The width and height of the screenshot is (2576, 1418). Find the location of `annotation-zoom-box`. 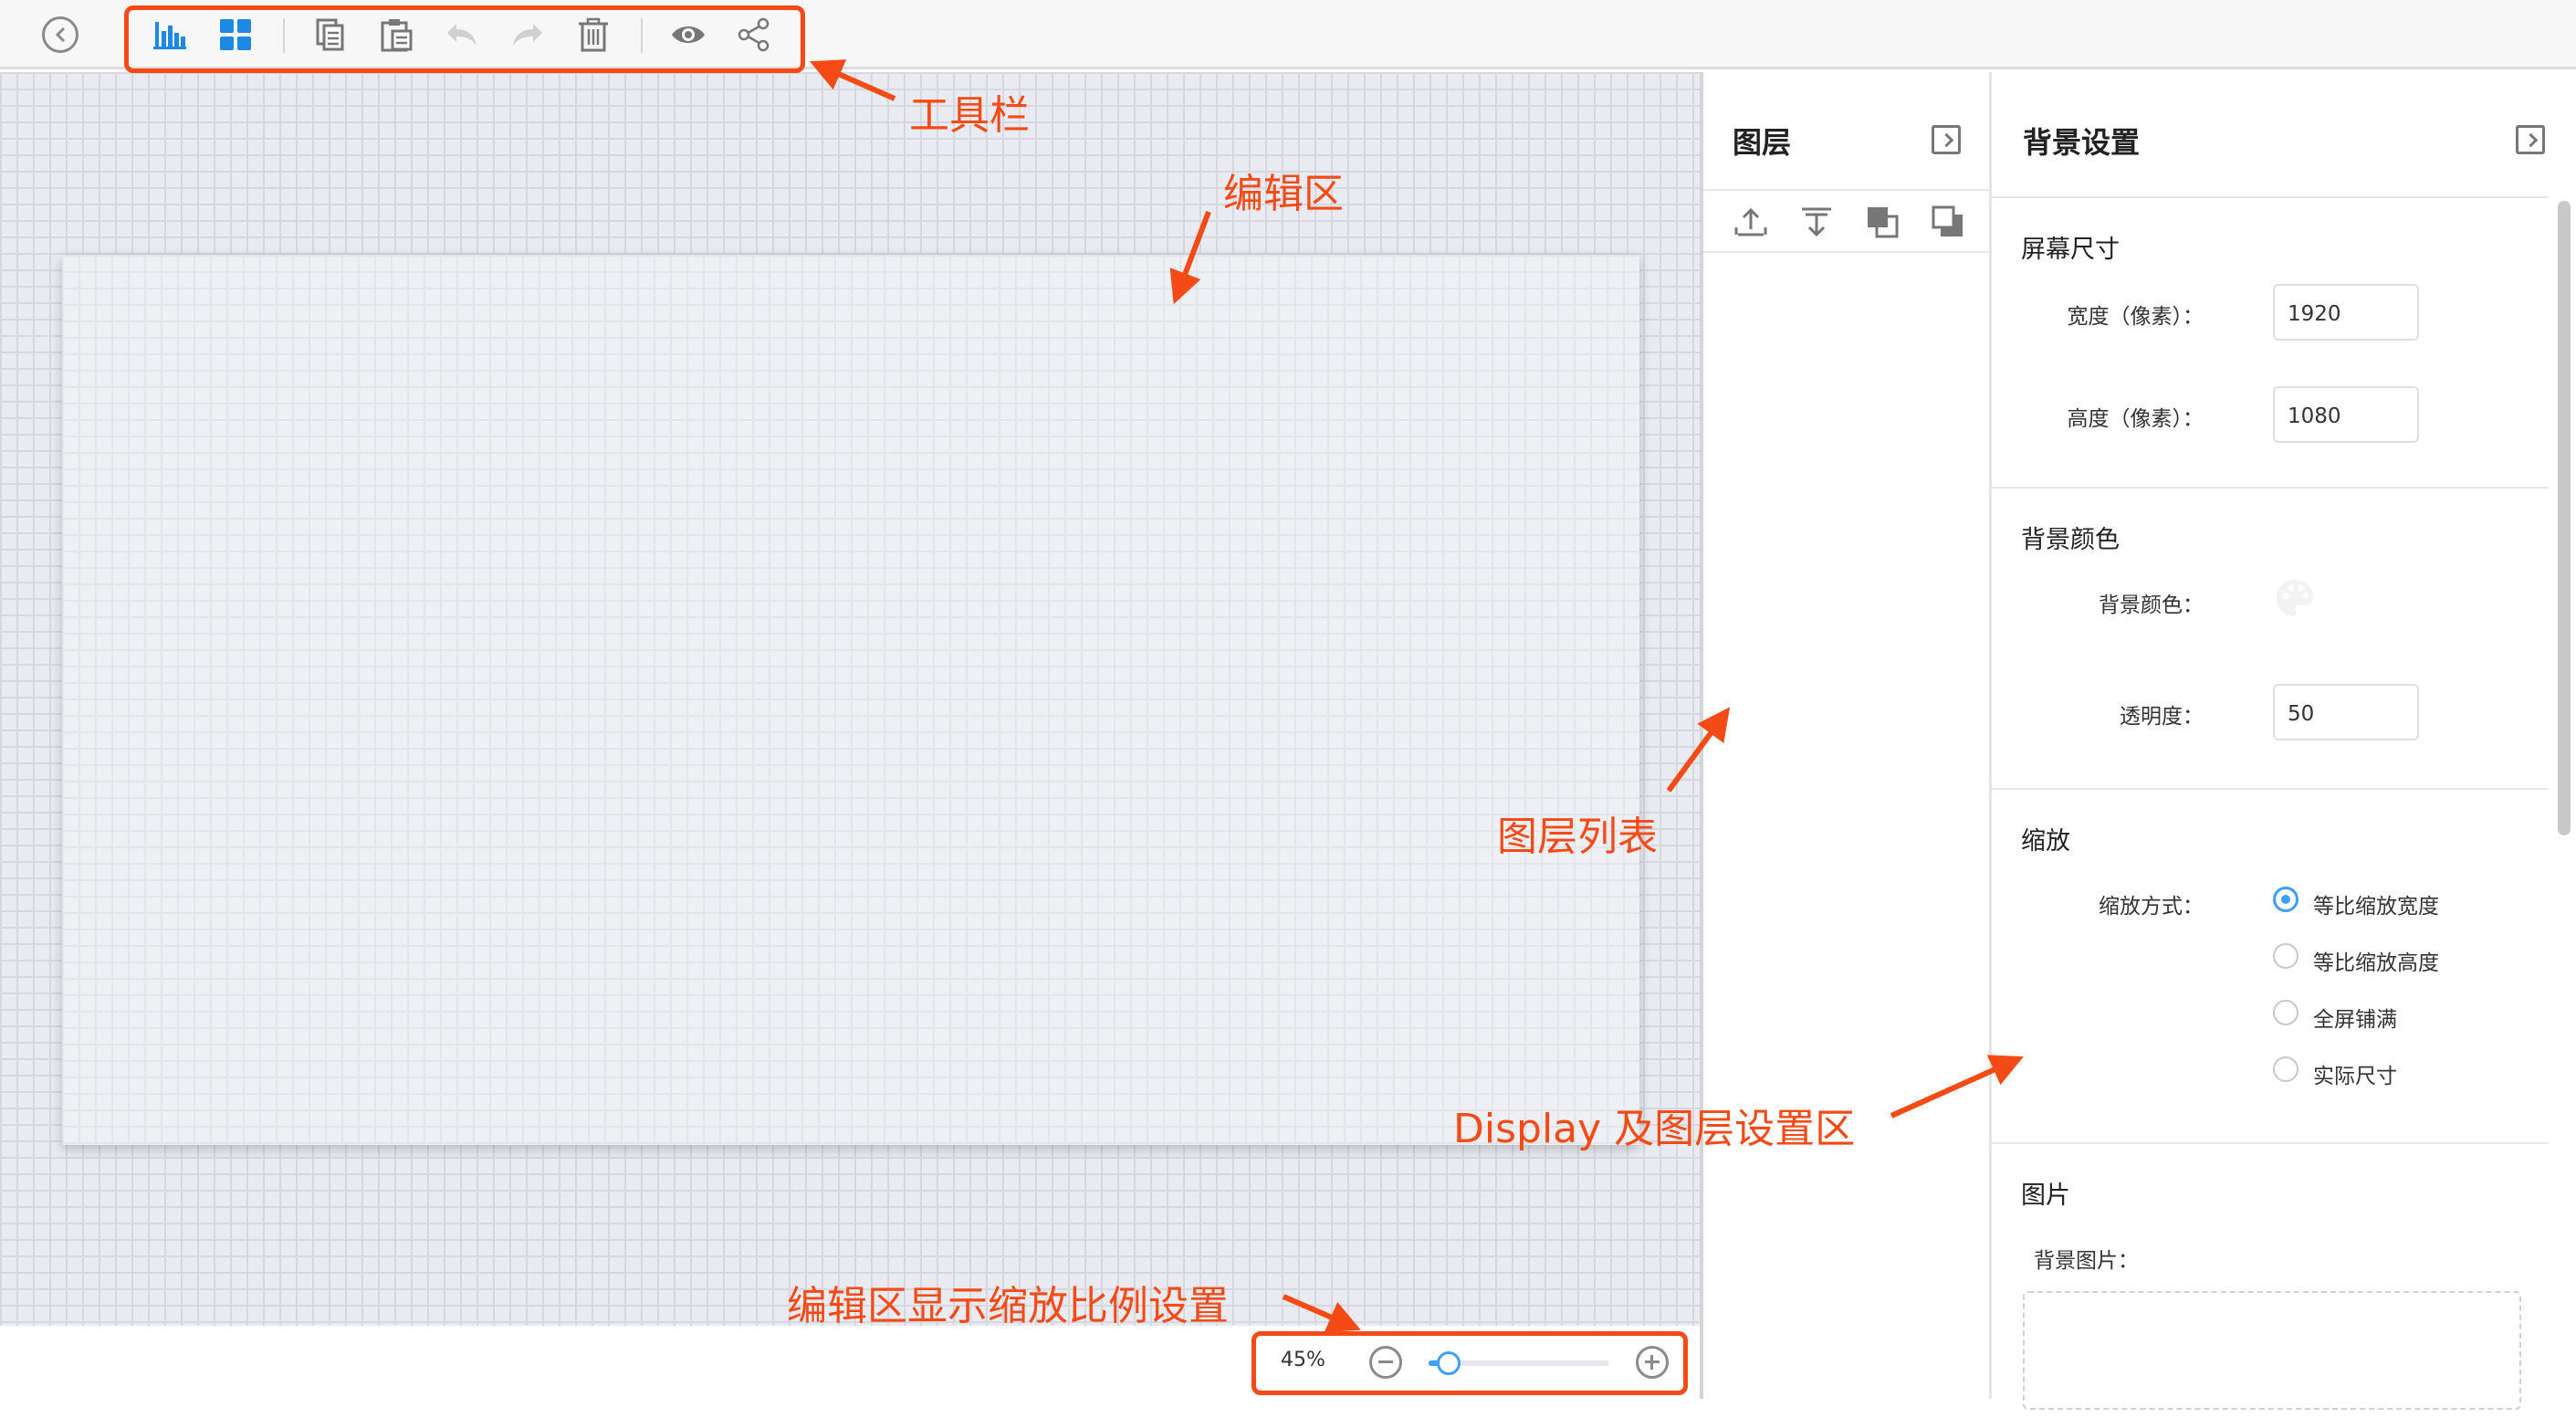

annotation-zoom-box is located at coordinates (1470, 1363).